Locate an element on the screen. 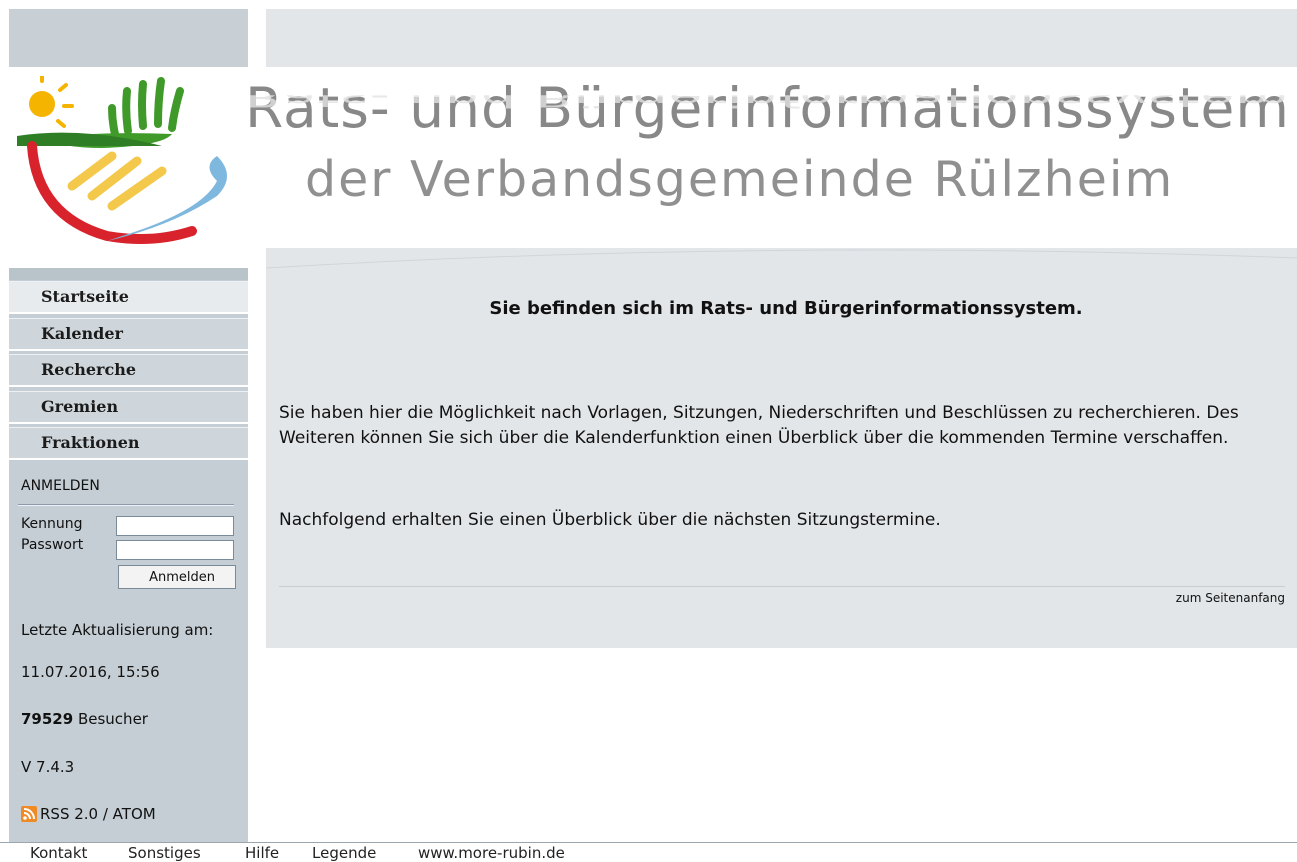 The width and height of the screenshot is (1297, 862). nav-startseite: Startseite is located at coordinates (128, 297).